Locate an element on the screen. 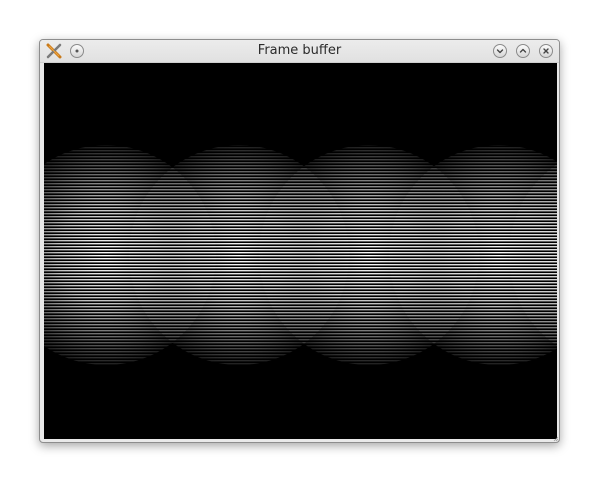  minimize-icon is located at coordinates (500, 51).